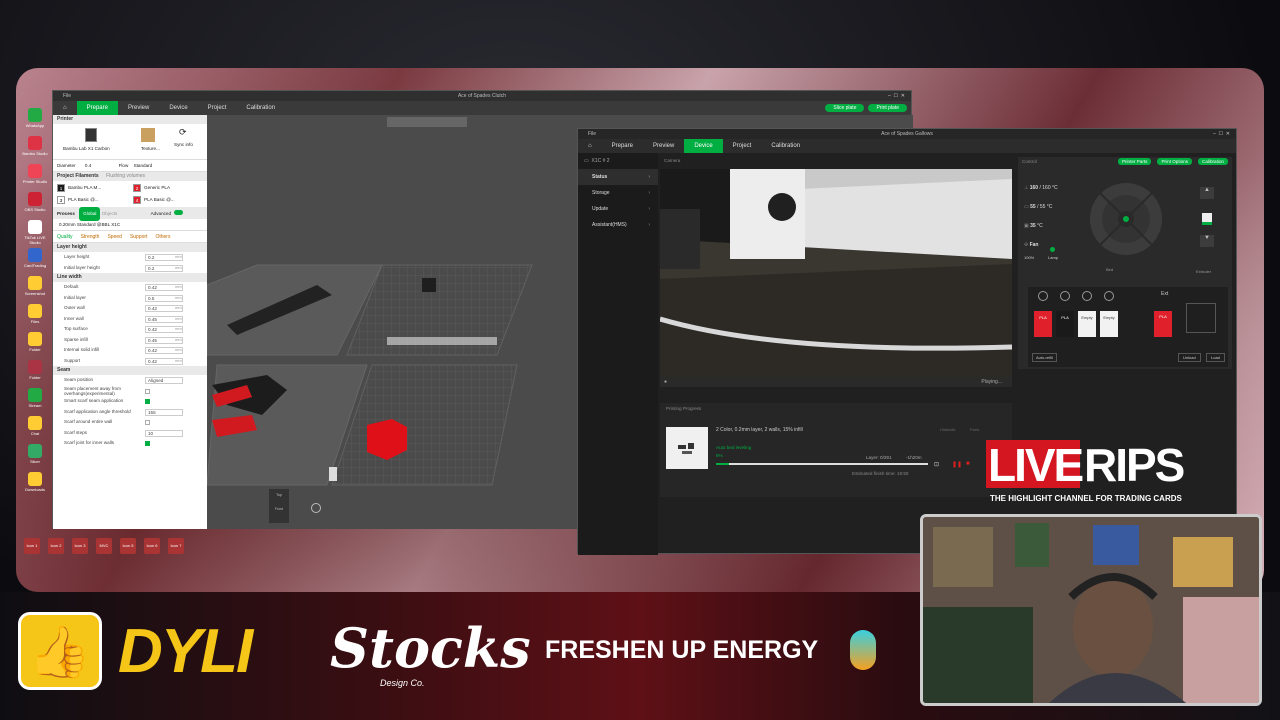  What do you see at coordinates (279, 506) in the screenshot?
I see `view-cube: Top Front` at bounding box center [279, 506].